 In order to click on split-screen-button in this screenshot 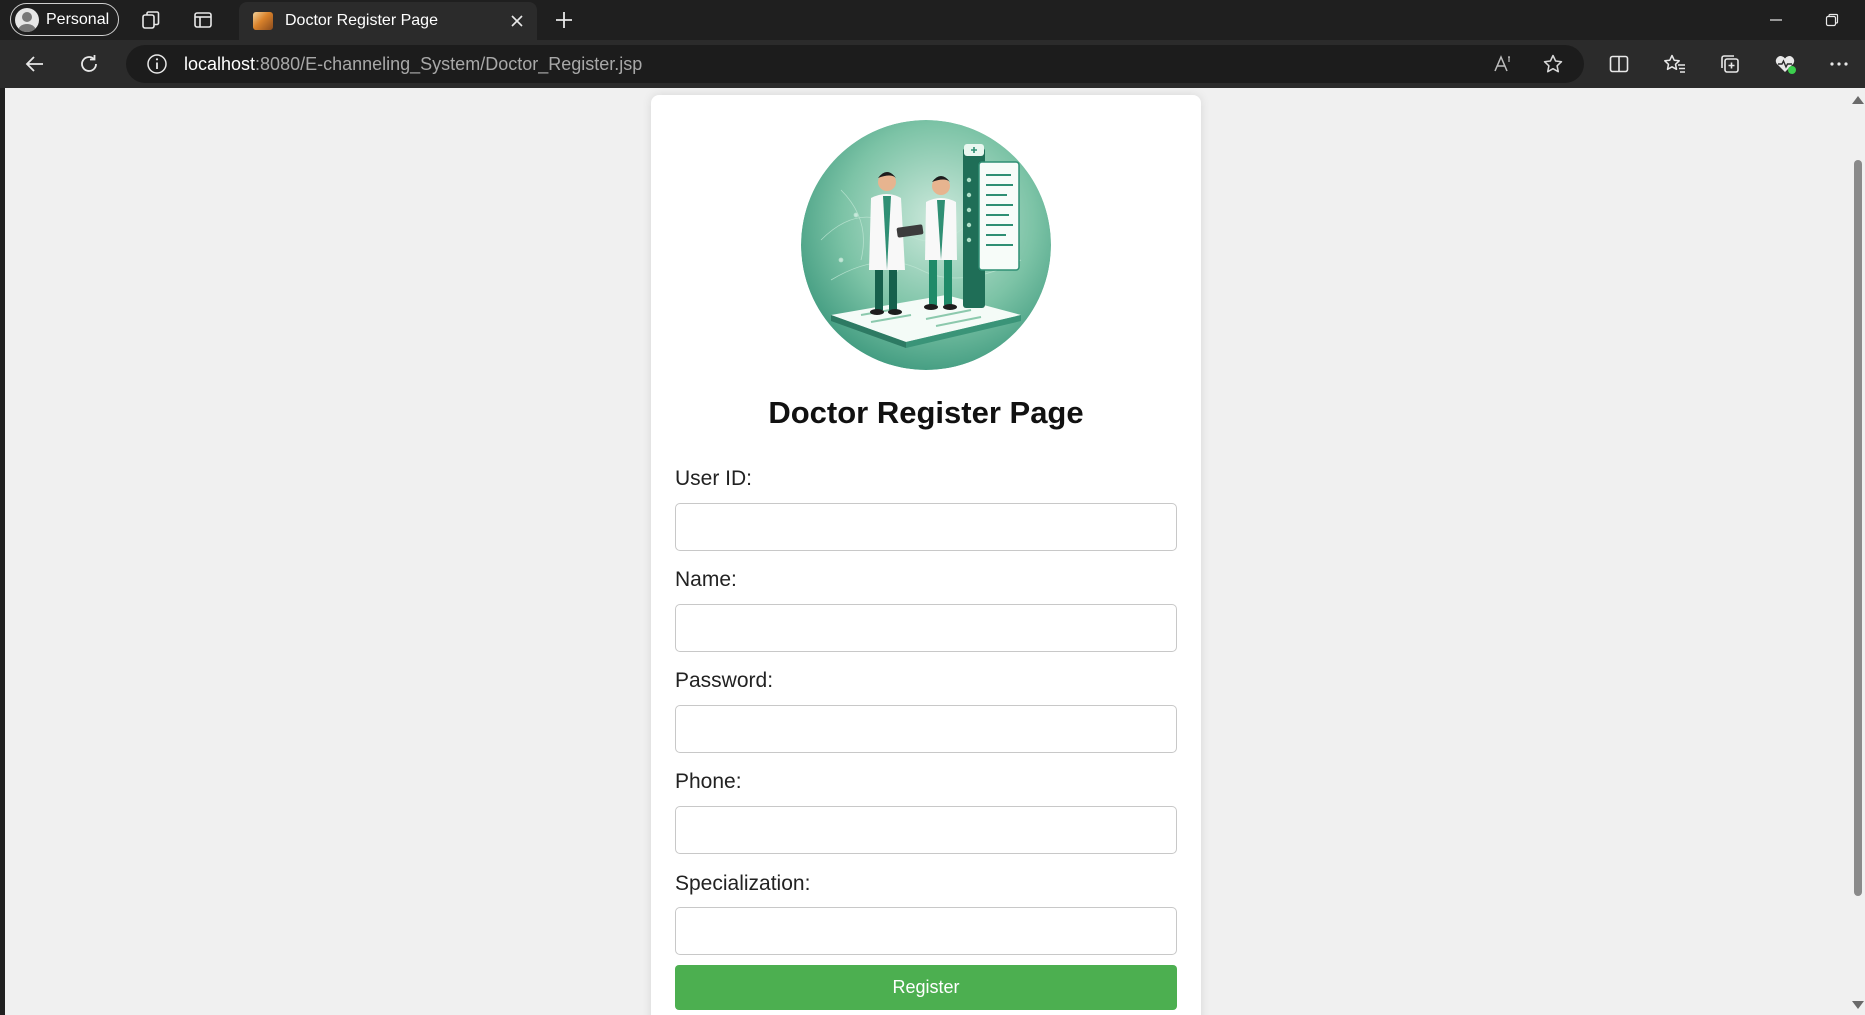, I will do `click(1619, 64)`.